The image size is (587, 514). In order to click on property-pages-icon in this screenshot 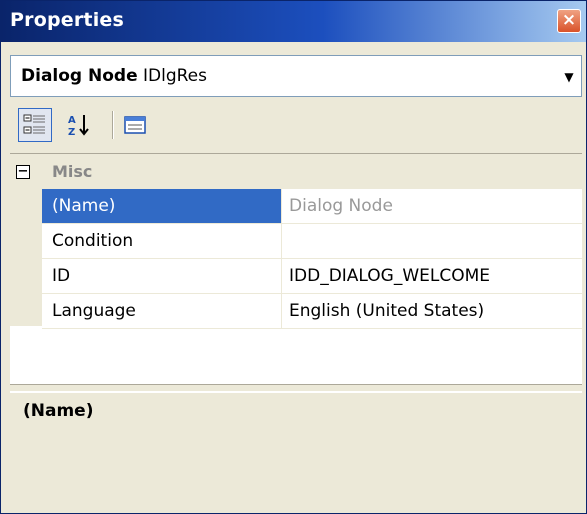, I will do `click(135, 125)`.